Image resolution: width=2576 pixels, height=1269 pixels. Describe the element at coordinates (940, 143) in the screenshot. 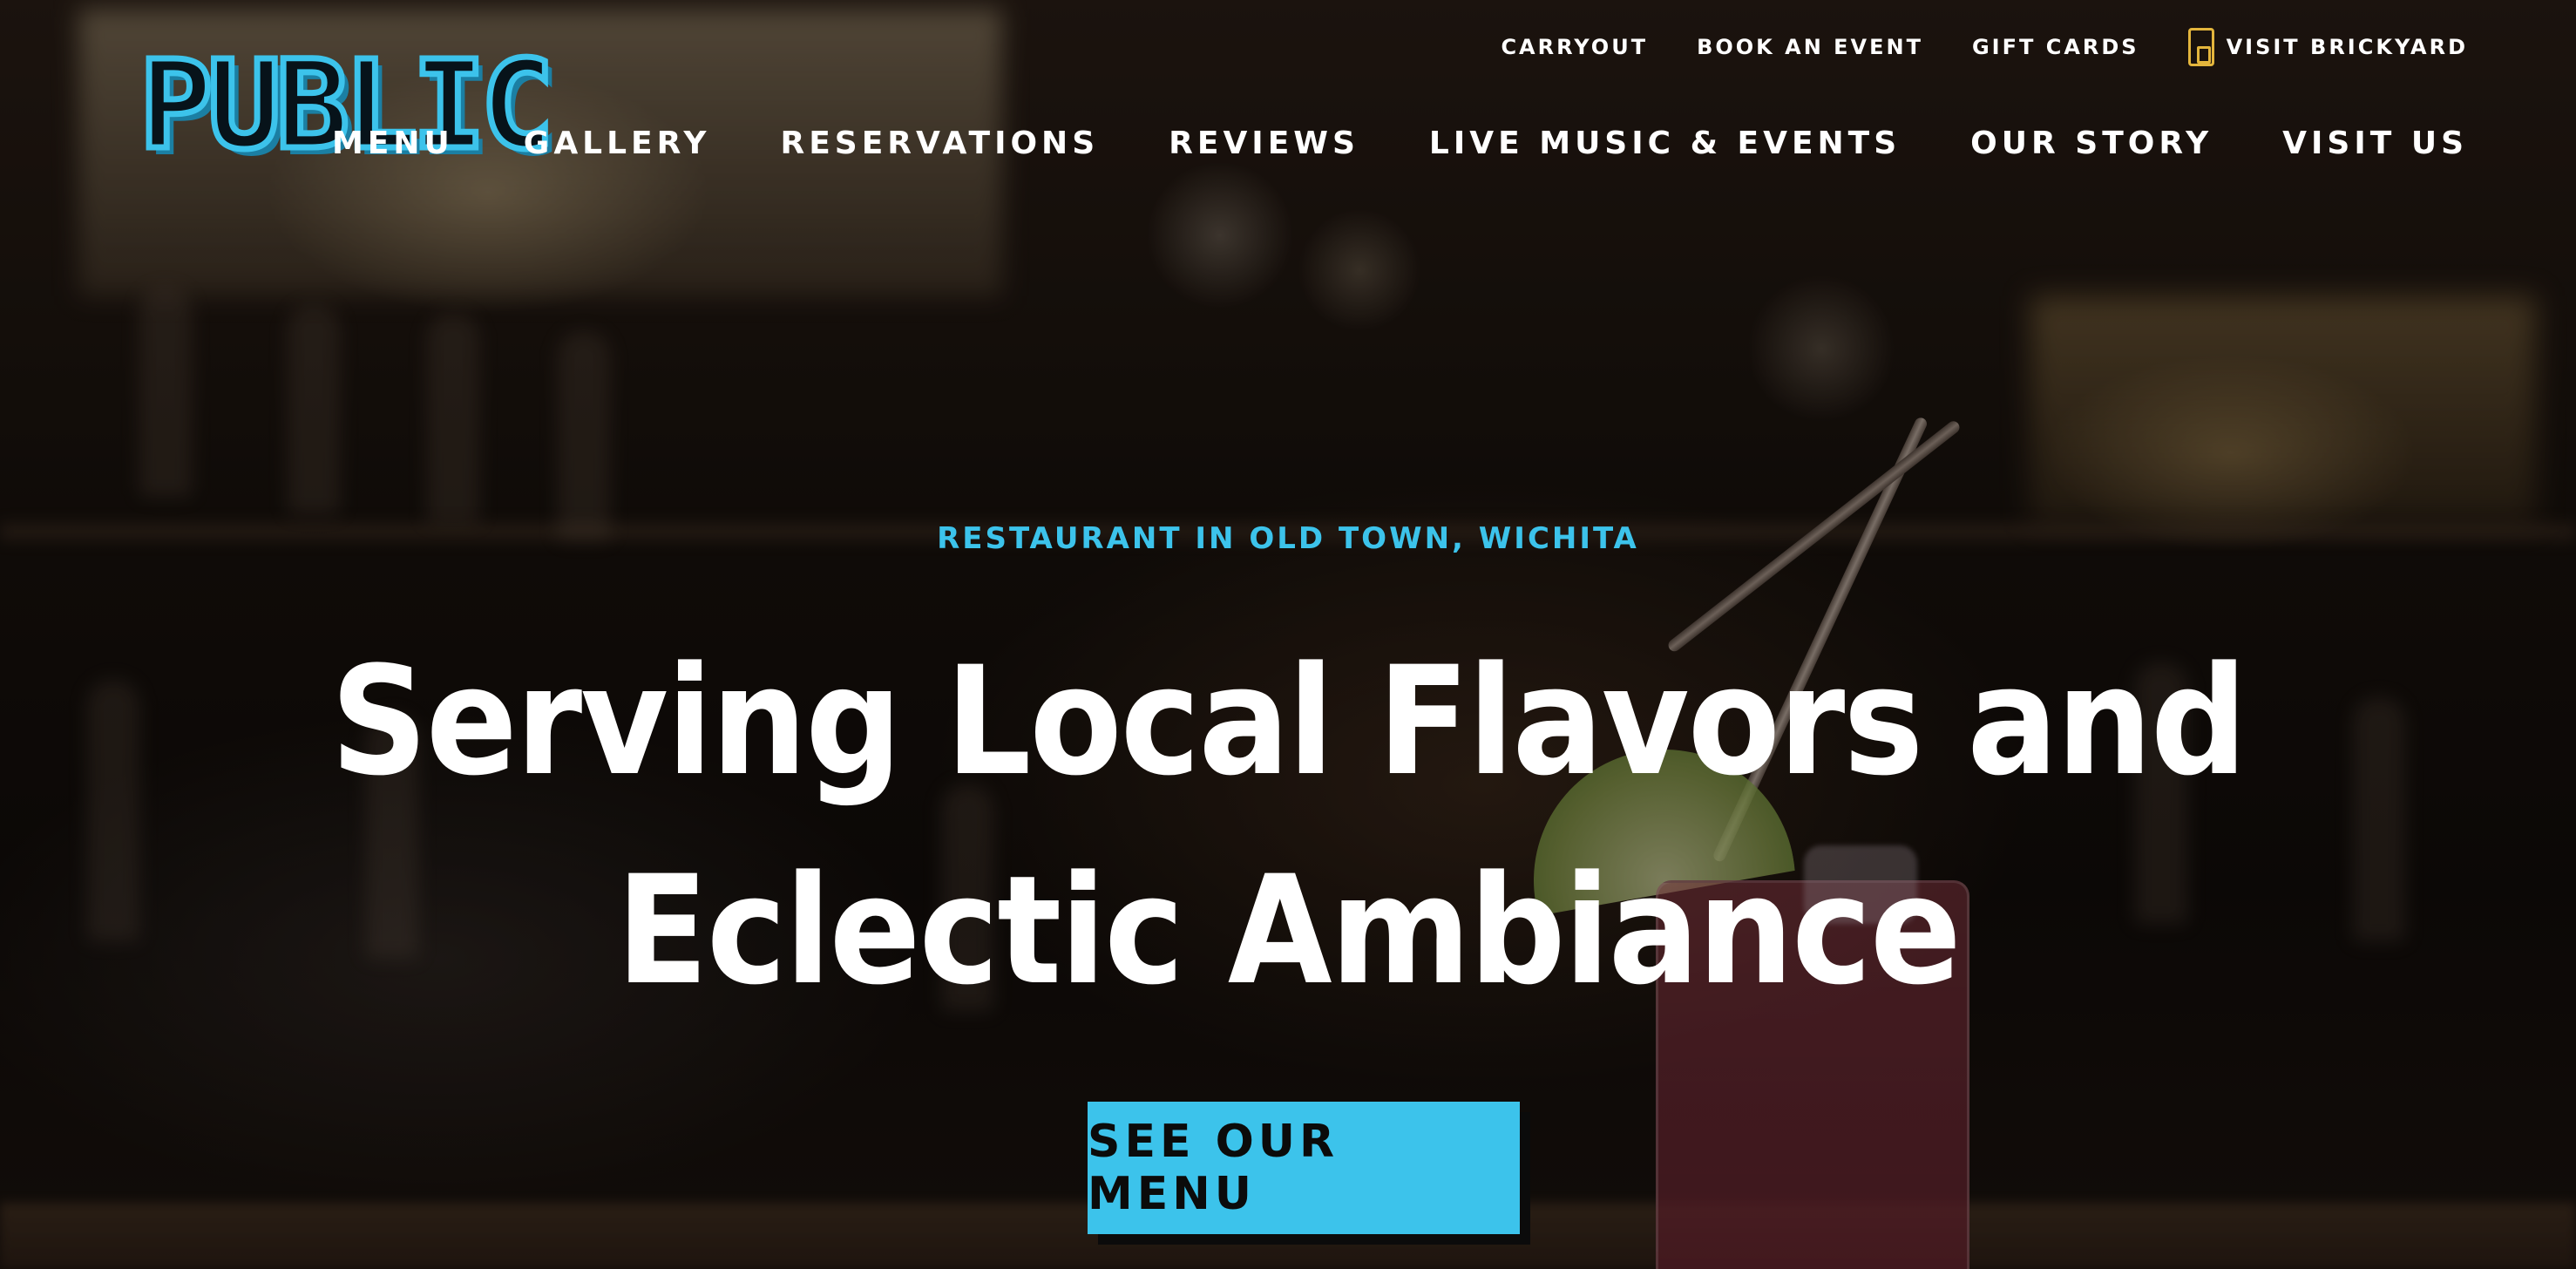

I see `nav-item-reservations: RESERVATIONS` at that location.